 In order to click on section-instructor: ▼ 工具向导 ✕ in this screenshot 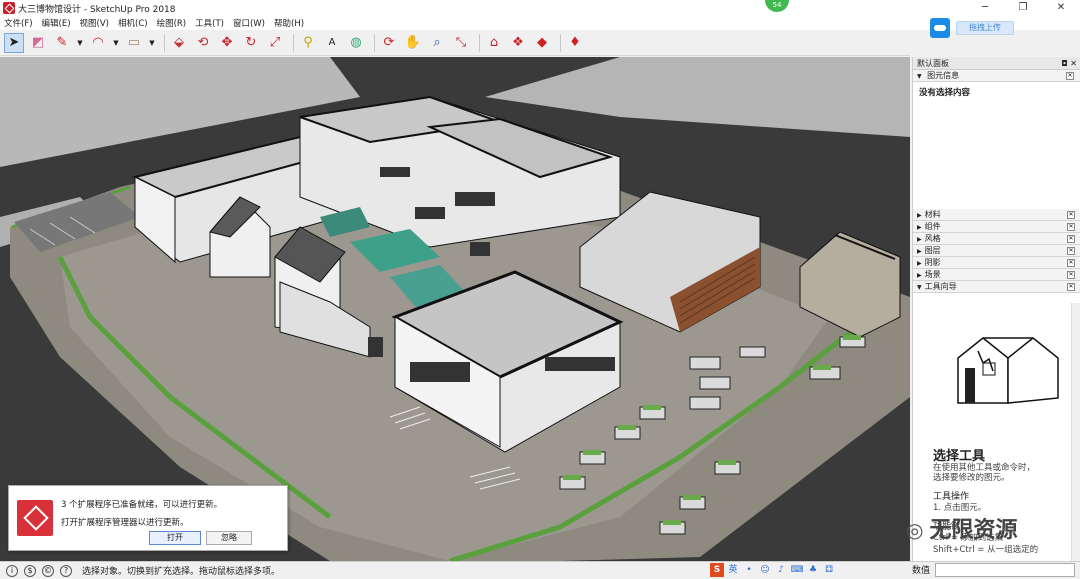, I will do `click(996, 287)`.